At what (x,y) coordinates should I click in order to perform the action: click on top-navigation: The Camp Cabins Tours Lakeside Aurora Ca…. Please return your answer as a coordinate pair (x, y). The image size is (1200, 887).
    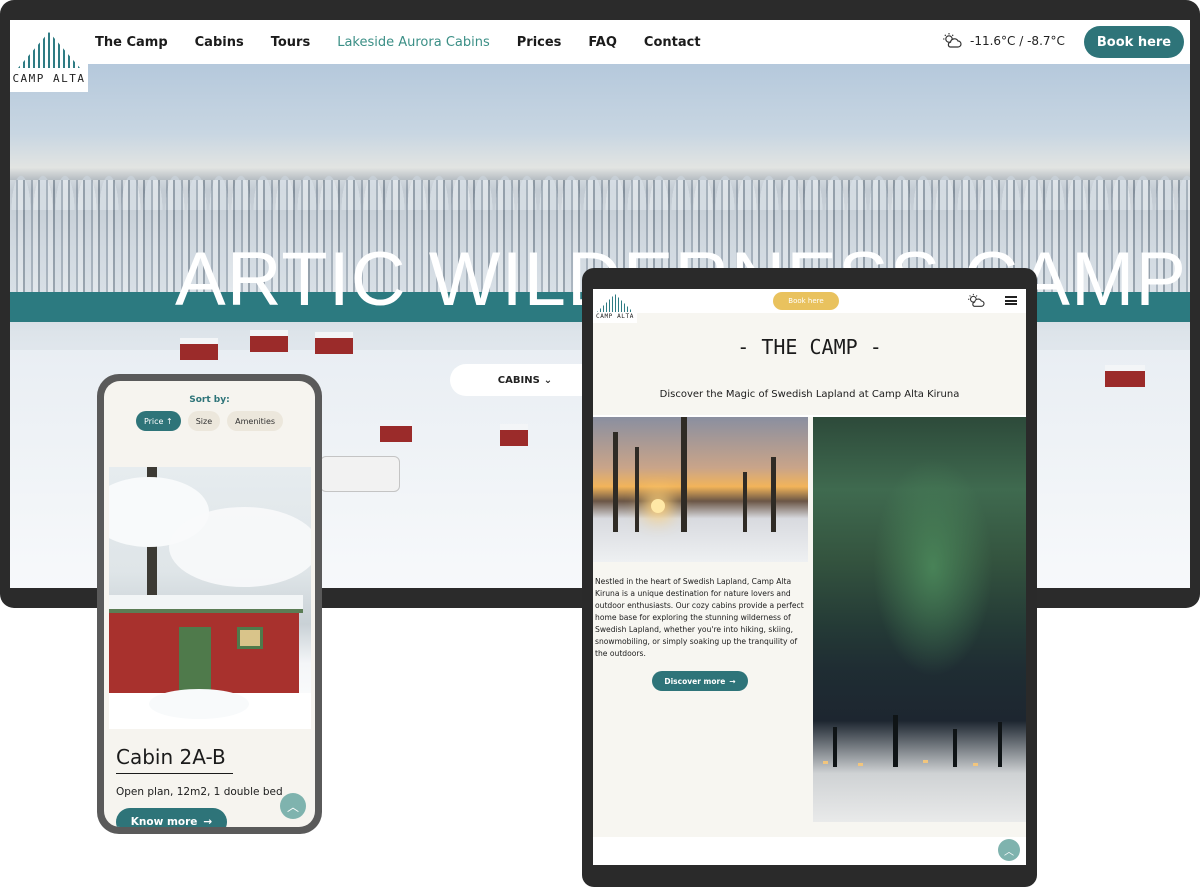
    Looking at the image, I should click on (600, 42).